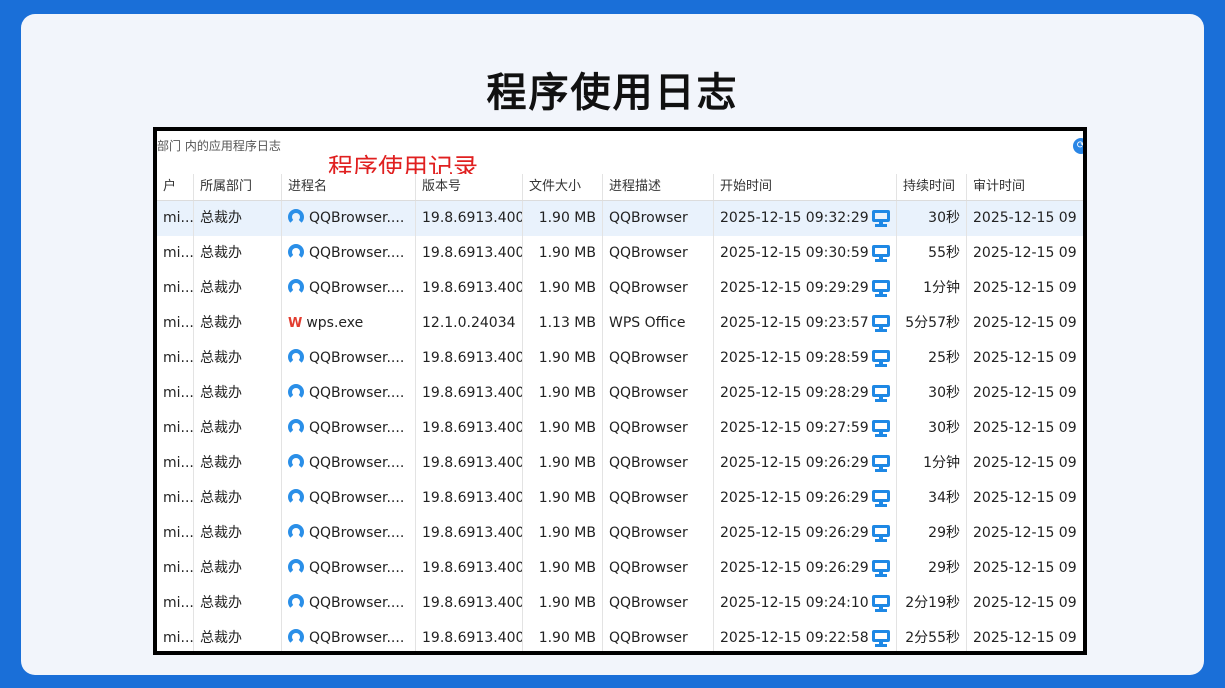 Image resolution: width=1225 pixels, height=688 pixels. I want to click on cell-dur: 25秒, so click(932, 358).